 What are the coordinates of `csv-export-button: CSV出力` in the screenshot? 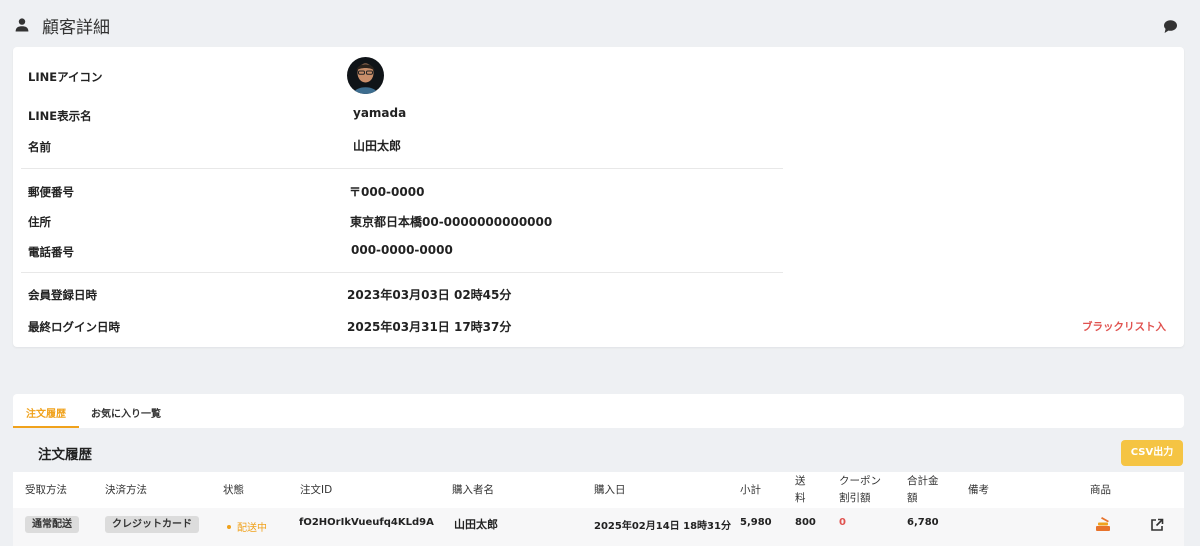 It's located at (1152, 453).